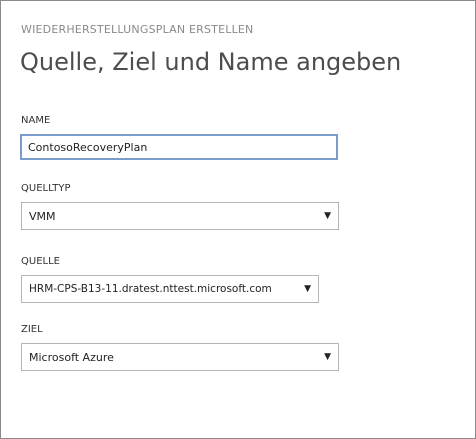  Describe the element at coordinates (180, 216) in the screenshot. I see `source-type-select: VMM ▼` at that location.